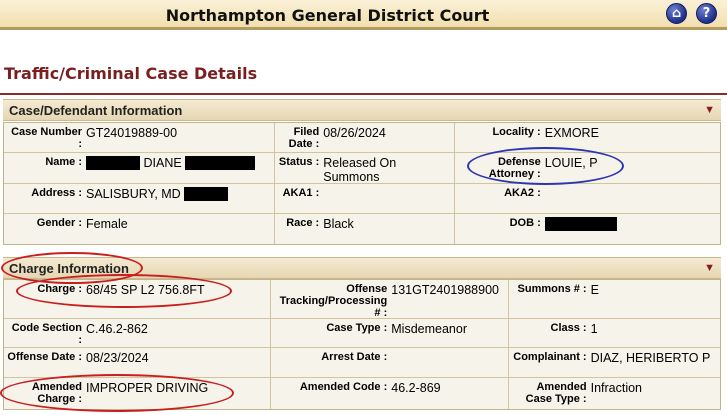 Image resolution: width=727 pixels, height=415 pixels. I want to click on amended-case-type-label: Amended Case Type :, so click(556, 393).